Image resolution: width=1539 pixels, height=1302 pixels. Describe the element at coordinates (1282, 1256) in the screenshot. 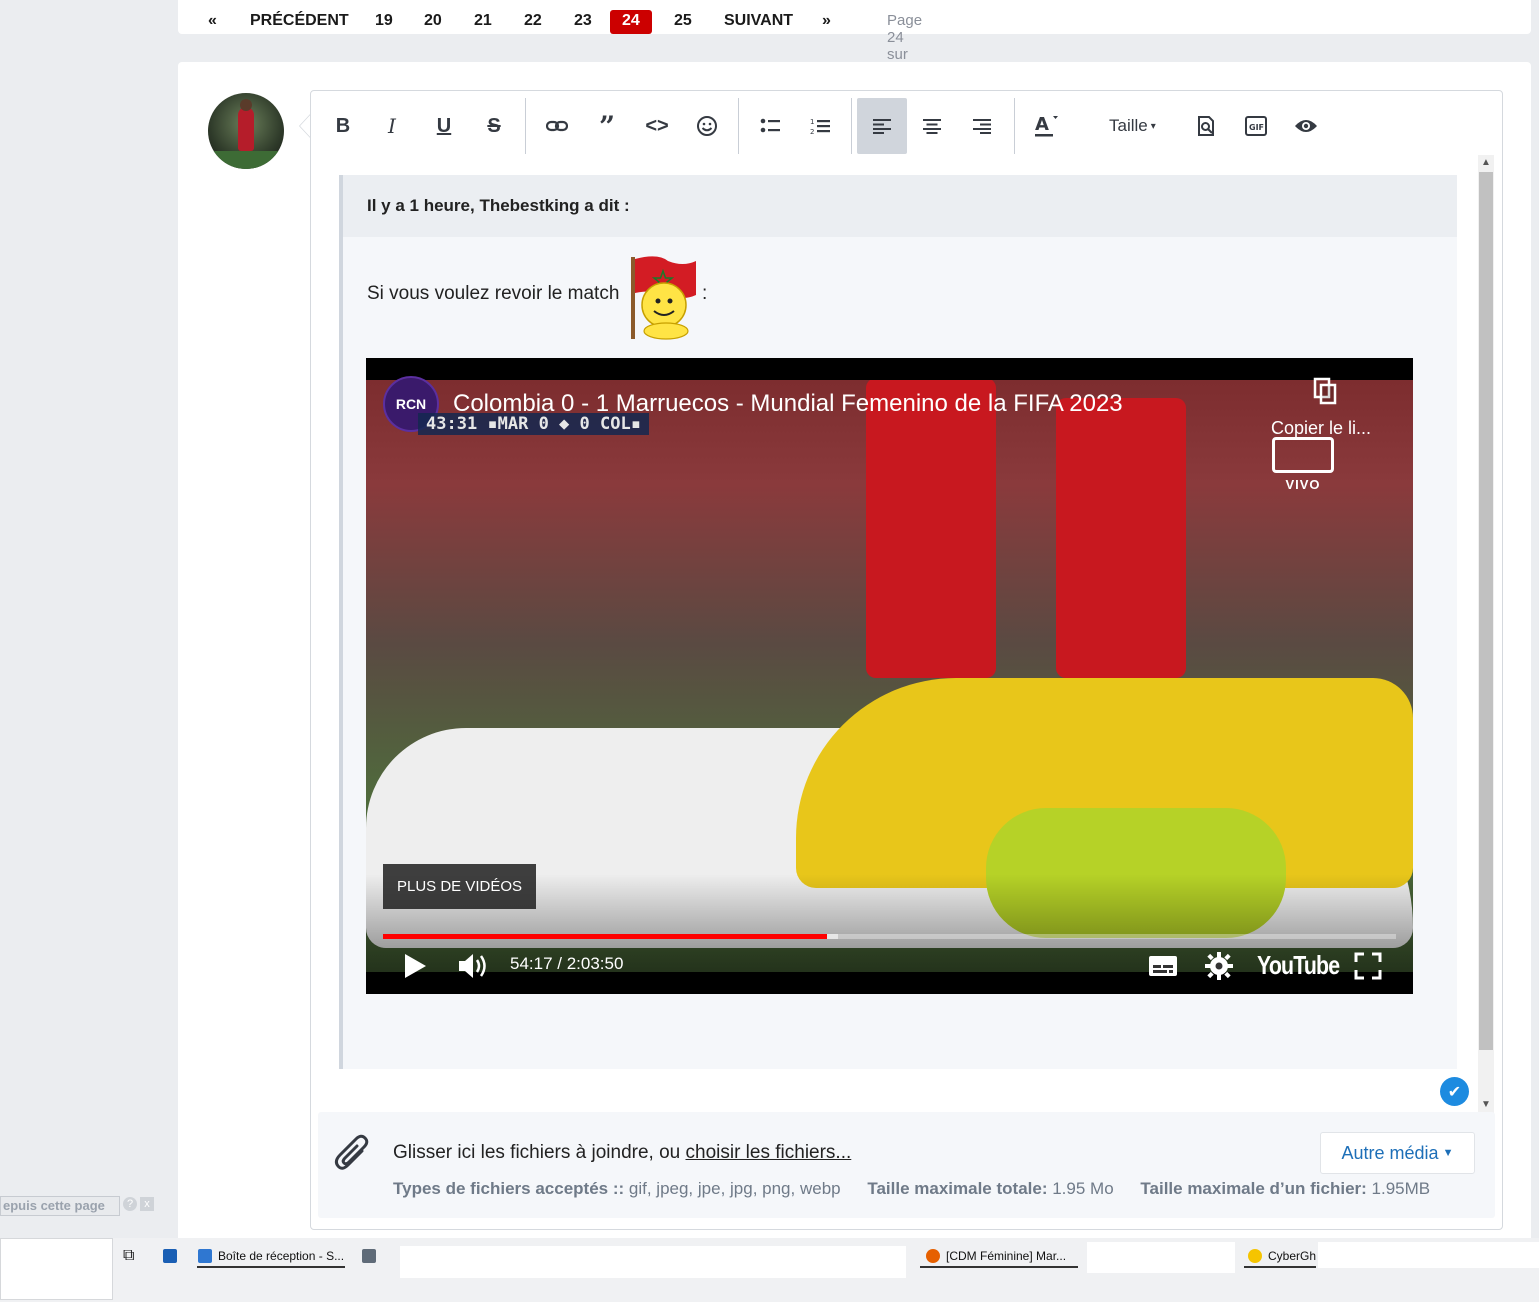

I see `taskbar-cyberghost: CyberGh` at that location.